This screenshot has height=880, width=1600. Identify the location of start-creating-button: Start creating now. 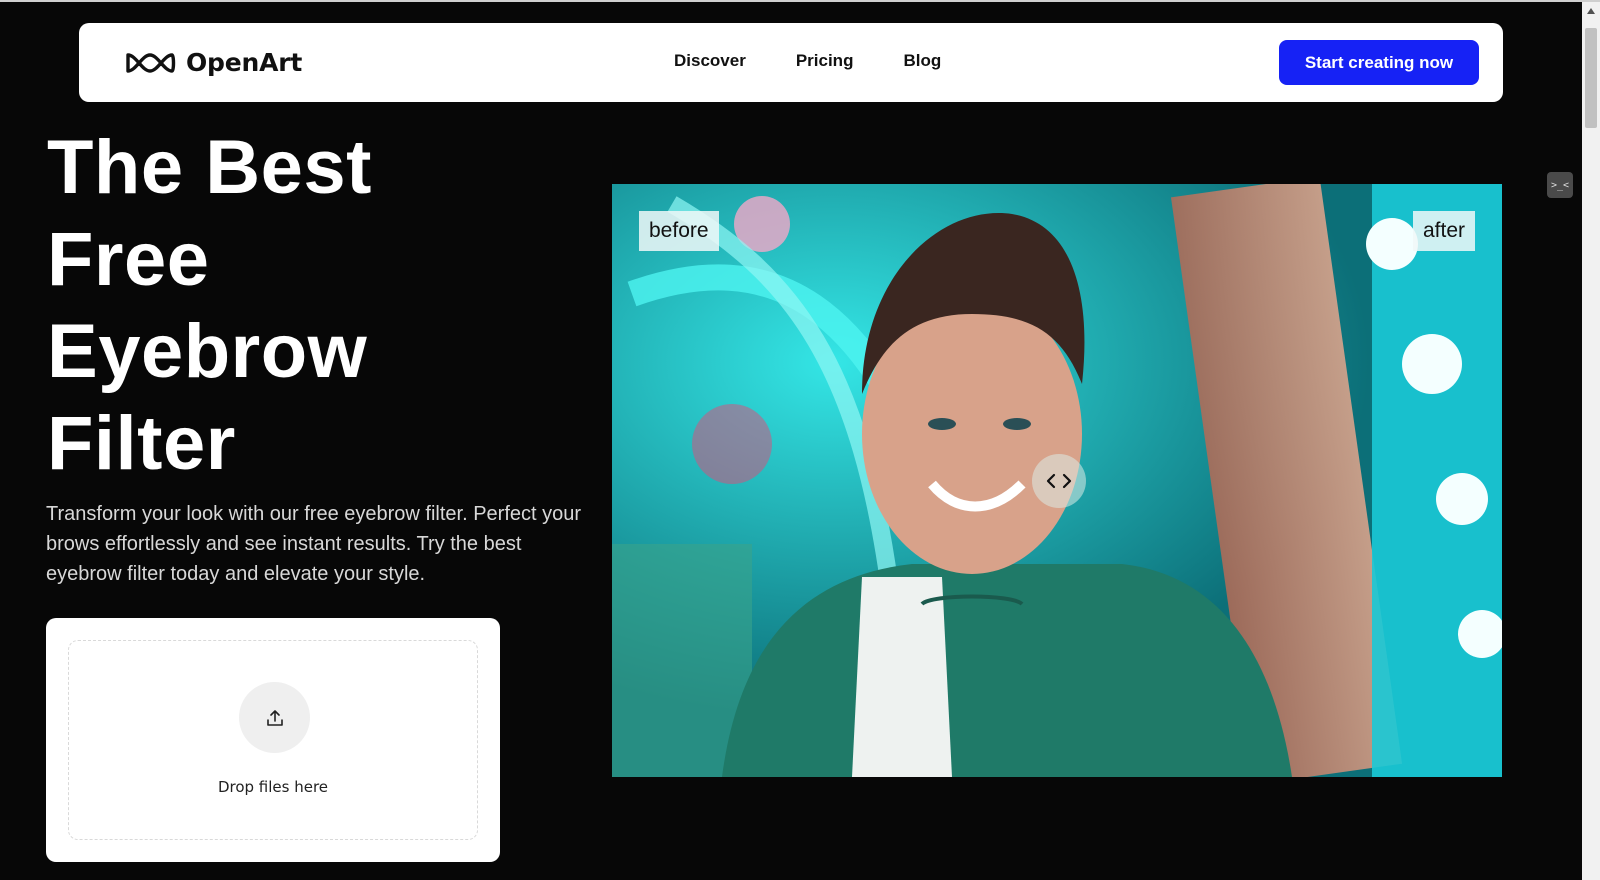
(1379, 62).